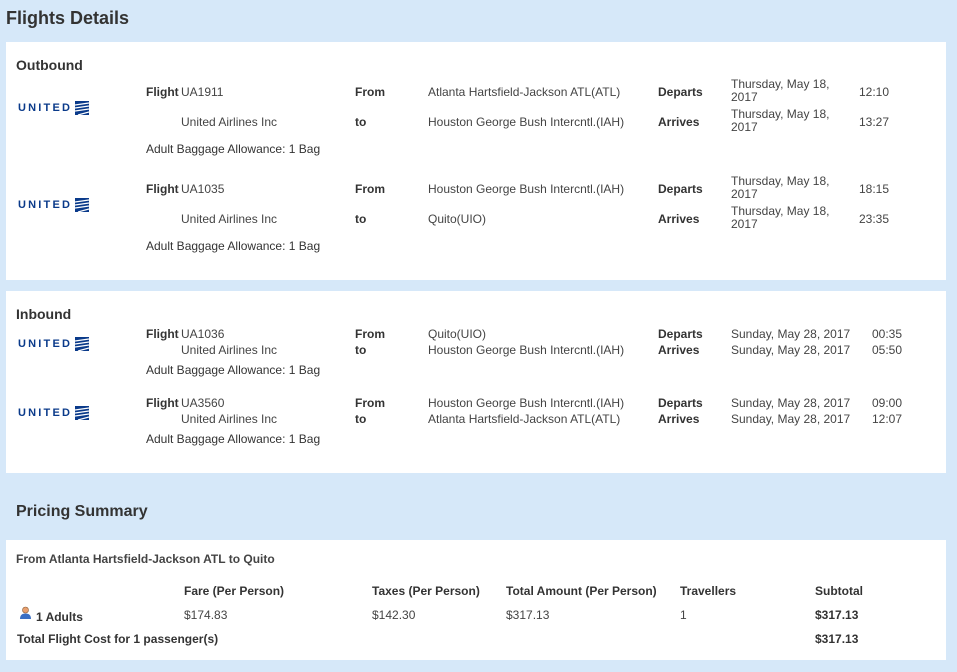  I want to click on depart-time: 00:35, so click(887, 334).